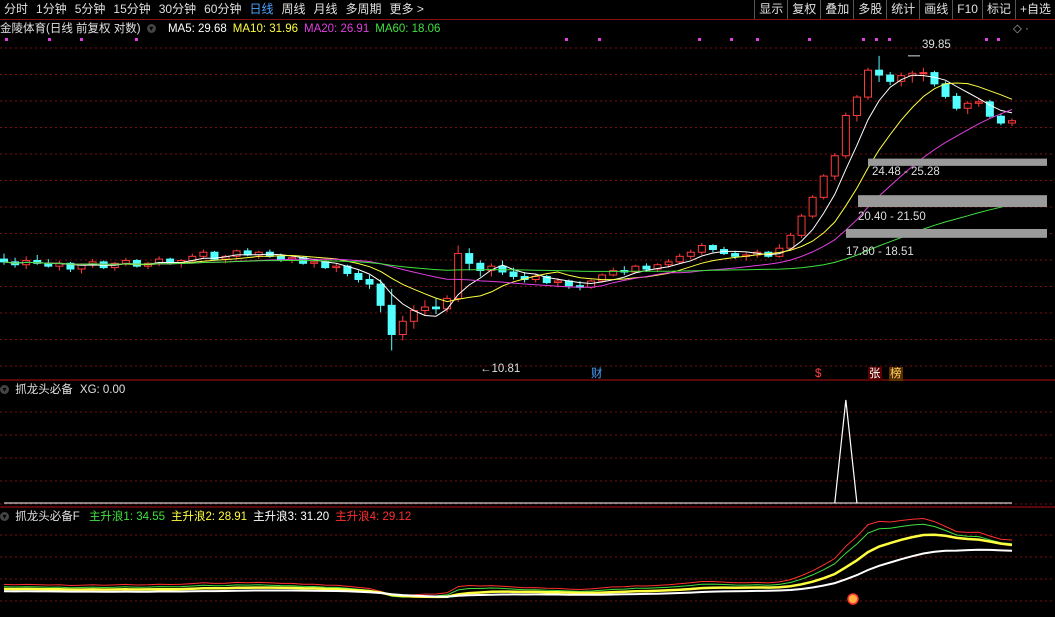 The width and height of the screenshot is (1055, 617). Describe the element at coordinates (846, 451) in the screenshot. I see `xg-spike` at that location.